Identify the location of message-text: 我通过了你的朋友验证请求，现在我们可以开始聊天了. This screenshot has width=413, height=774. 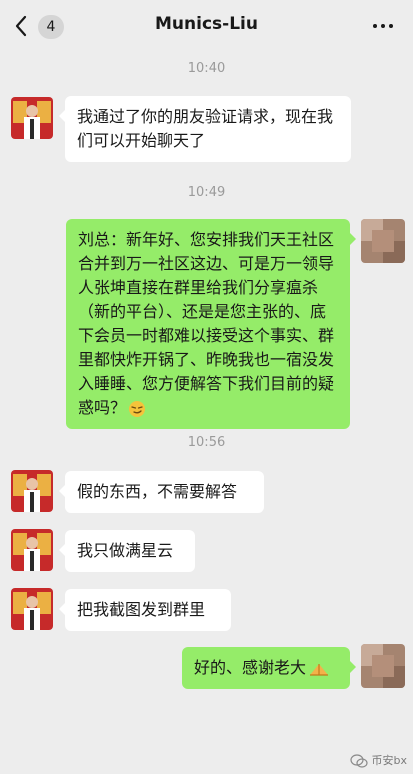
(205, 128).